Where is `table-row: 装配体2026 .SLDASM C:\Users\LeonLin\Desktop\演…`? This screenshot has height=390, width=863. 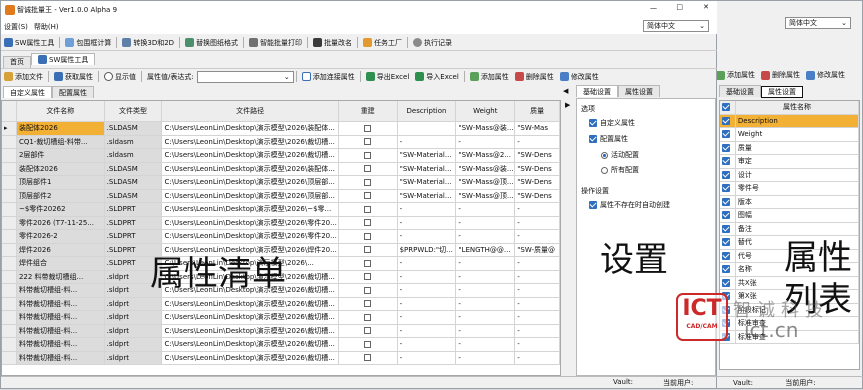
table-row: 装配体2026 .SLDASM C:\Users\LeonLin\Desktop\演… is located at coordinates (281, 169).